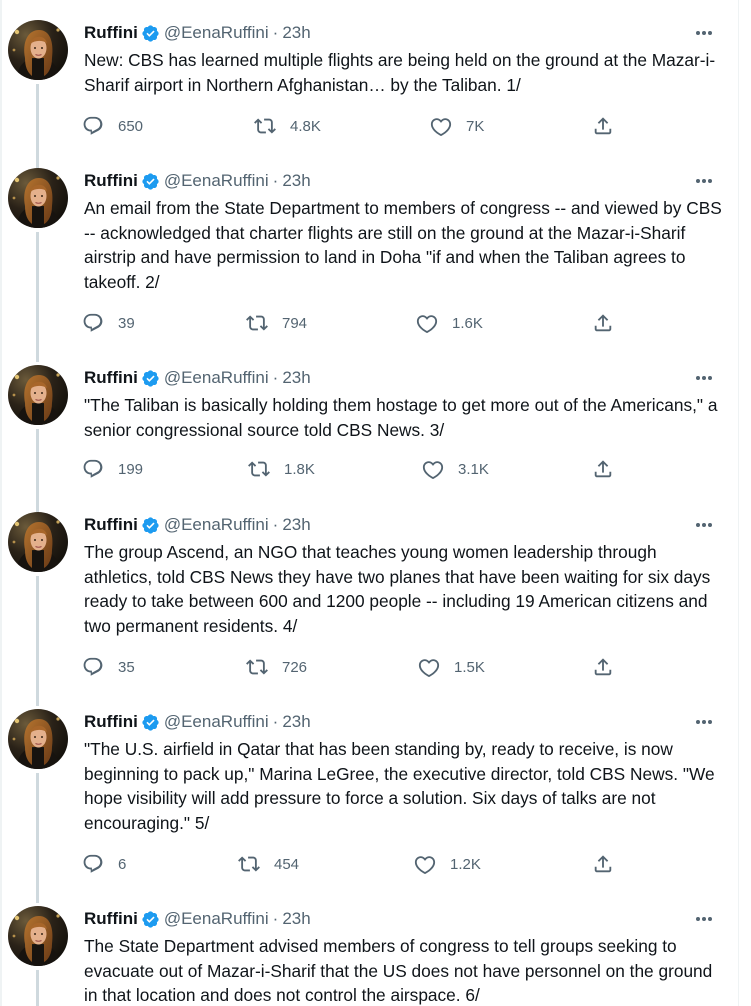  What do you see at coordinates (362, 667) in the screenshot?
I see `tweet-actions: 35 726 1.5K` at bounding box center [362, 667].